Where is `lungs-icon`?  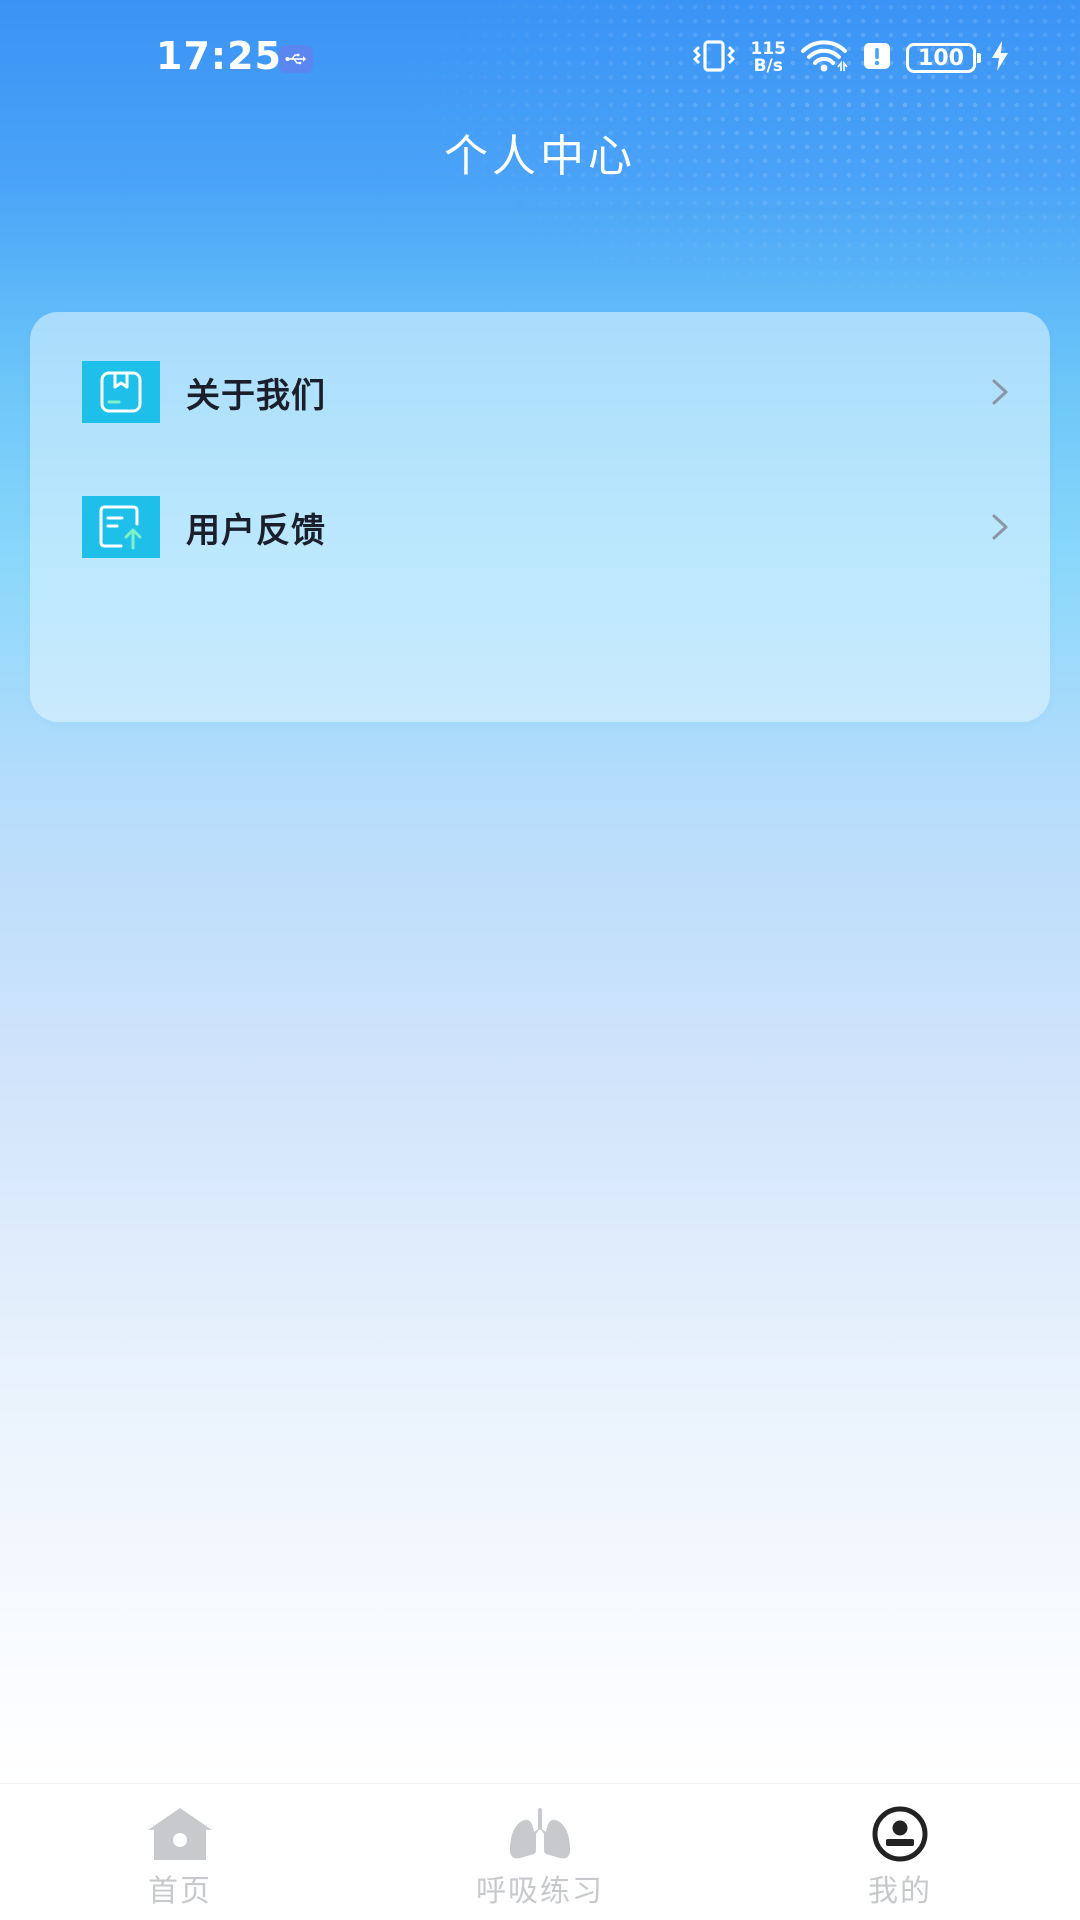
lungs-icon is located at coordinates (540, 1834).